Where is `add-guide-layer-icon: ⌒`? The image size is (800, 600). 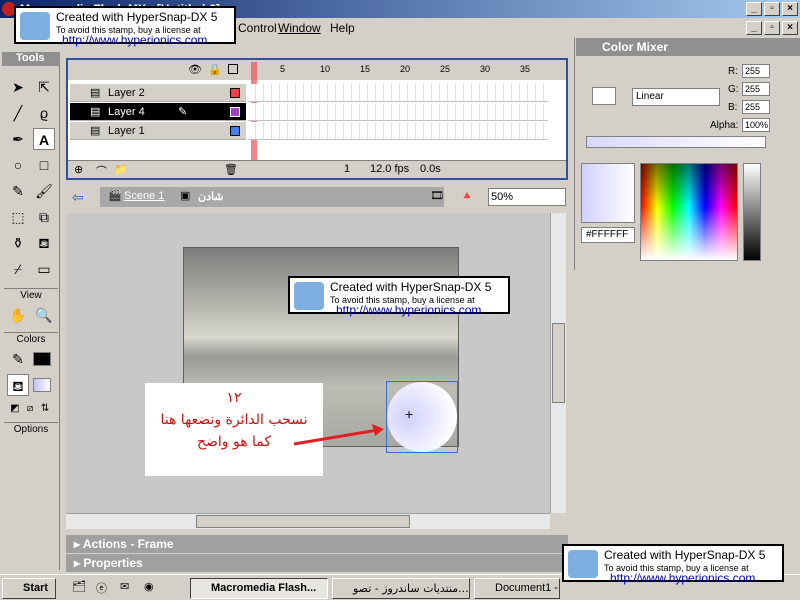
add-guide-layer-icon: ⌒ is located at coordinates (101, 171).